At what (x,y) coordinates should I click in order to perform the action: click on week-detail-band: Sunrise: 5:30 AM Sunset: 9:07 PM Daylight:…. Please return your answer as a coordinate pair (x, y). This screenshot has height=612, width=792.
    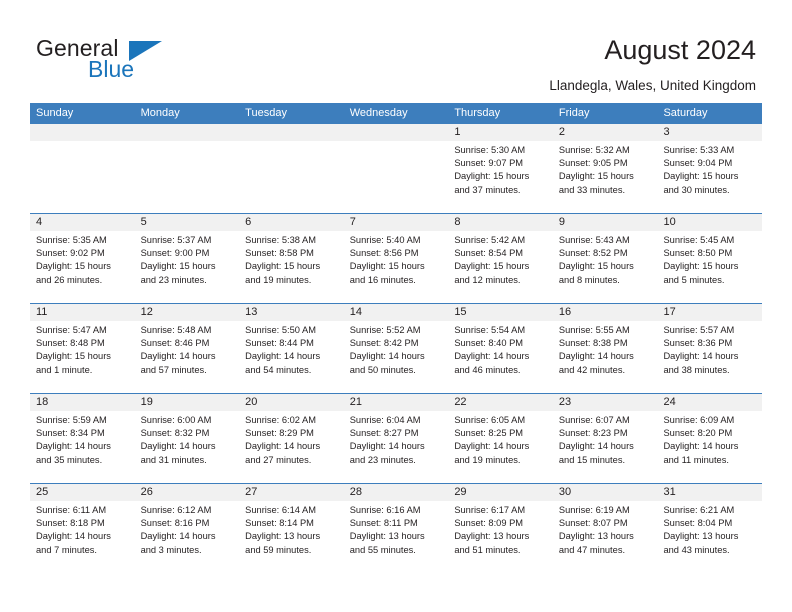
    Looking at the image, I should click on (396, 177).